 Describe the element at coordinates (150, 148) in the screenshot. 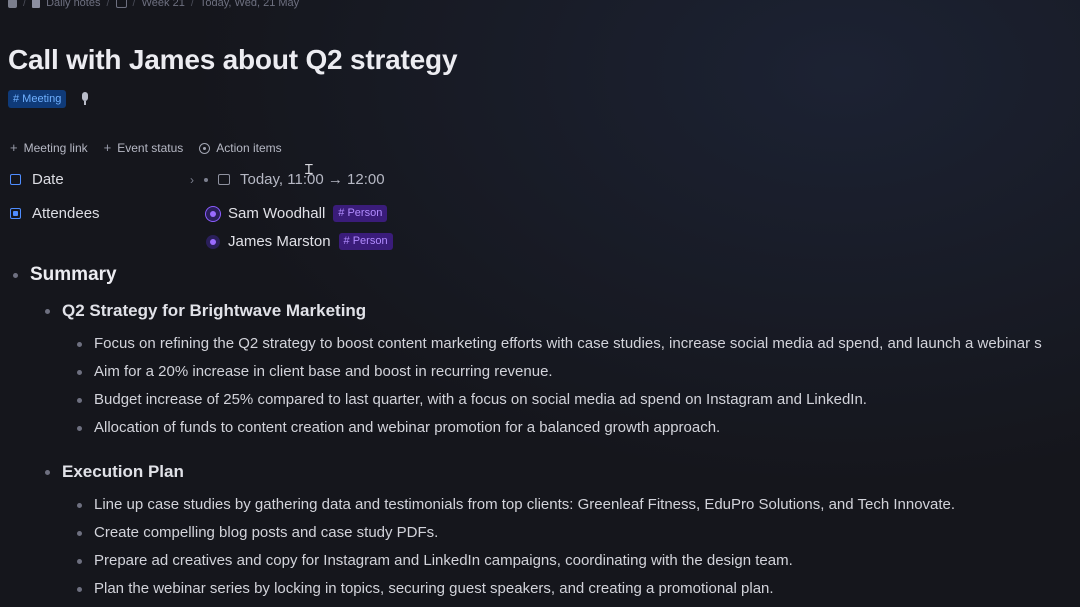

I see `action-label: Event status` at that location.